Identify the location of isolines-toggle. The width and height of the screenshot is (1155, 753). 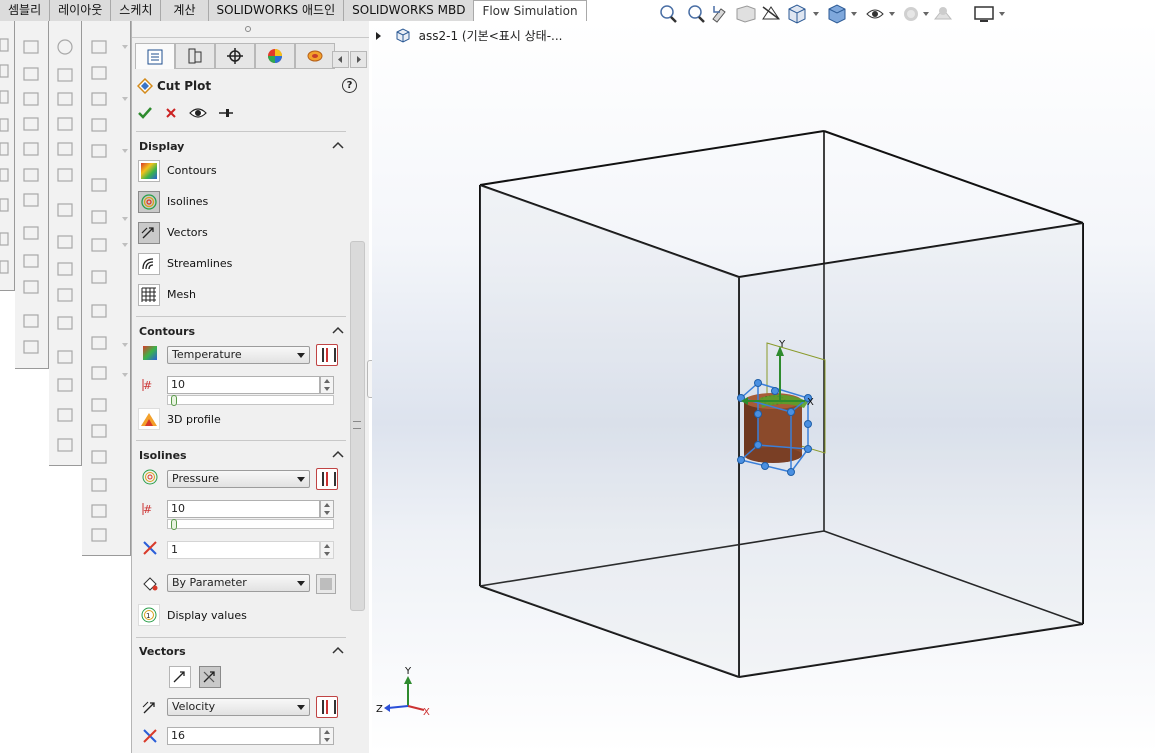
(149, 202).